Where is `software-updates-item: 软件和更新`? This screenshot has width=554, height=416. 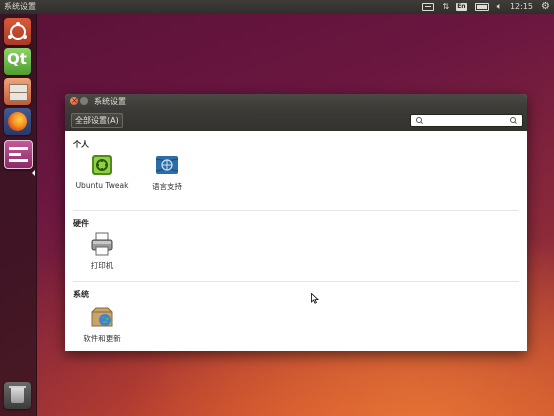 software-updates-item: 软件和更新 is located at coordinates (102, 324).